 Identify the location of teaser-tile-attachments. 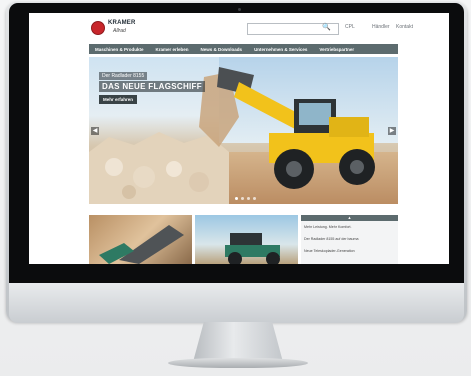
(140, 239).